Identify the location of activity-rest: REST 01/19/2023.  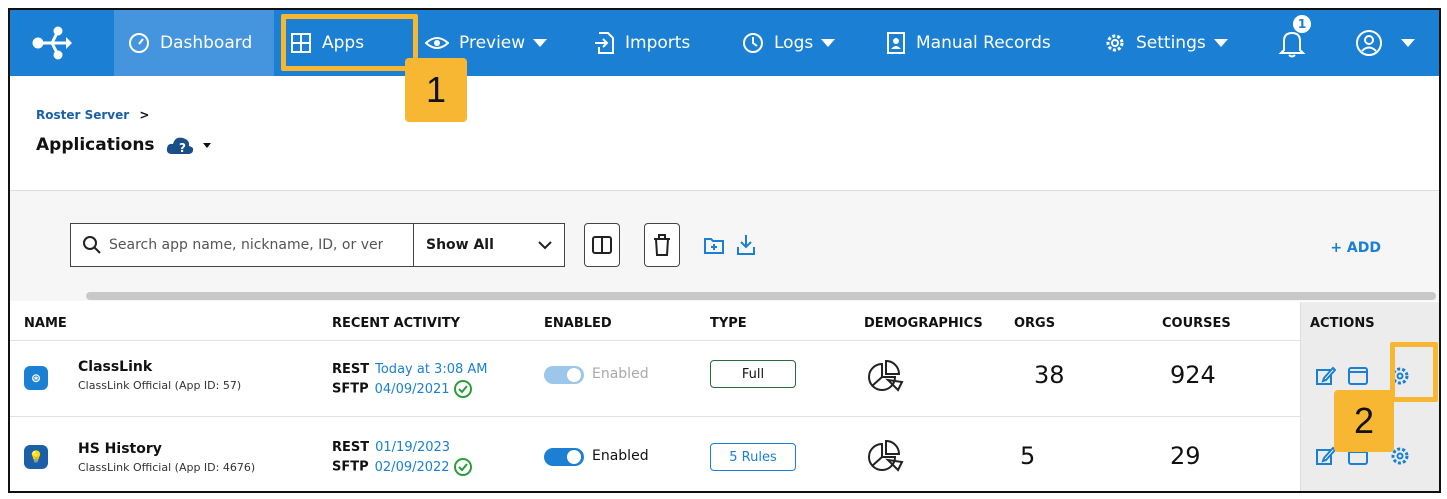
(391, 447).